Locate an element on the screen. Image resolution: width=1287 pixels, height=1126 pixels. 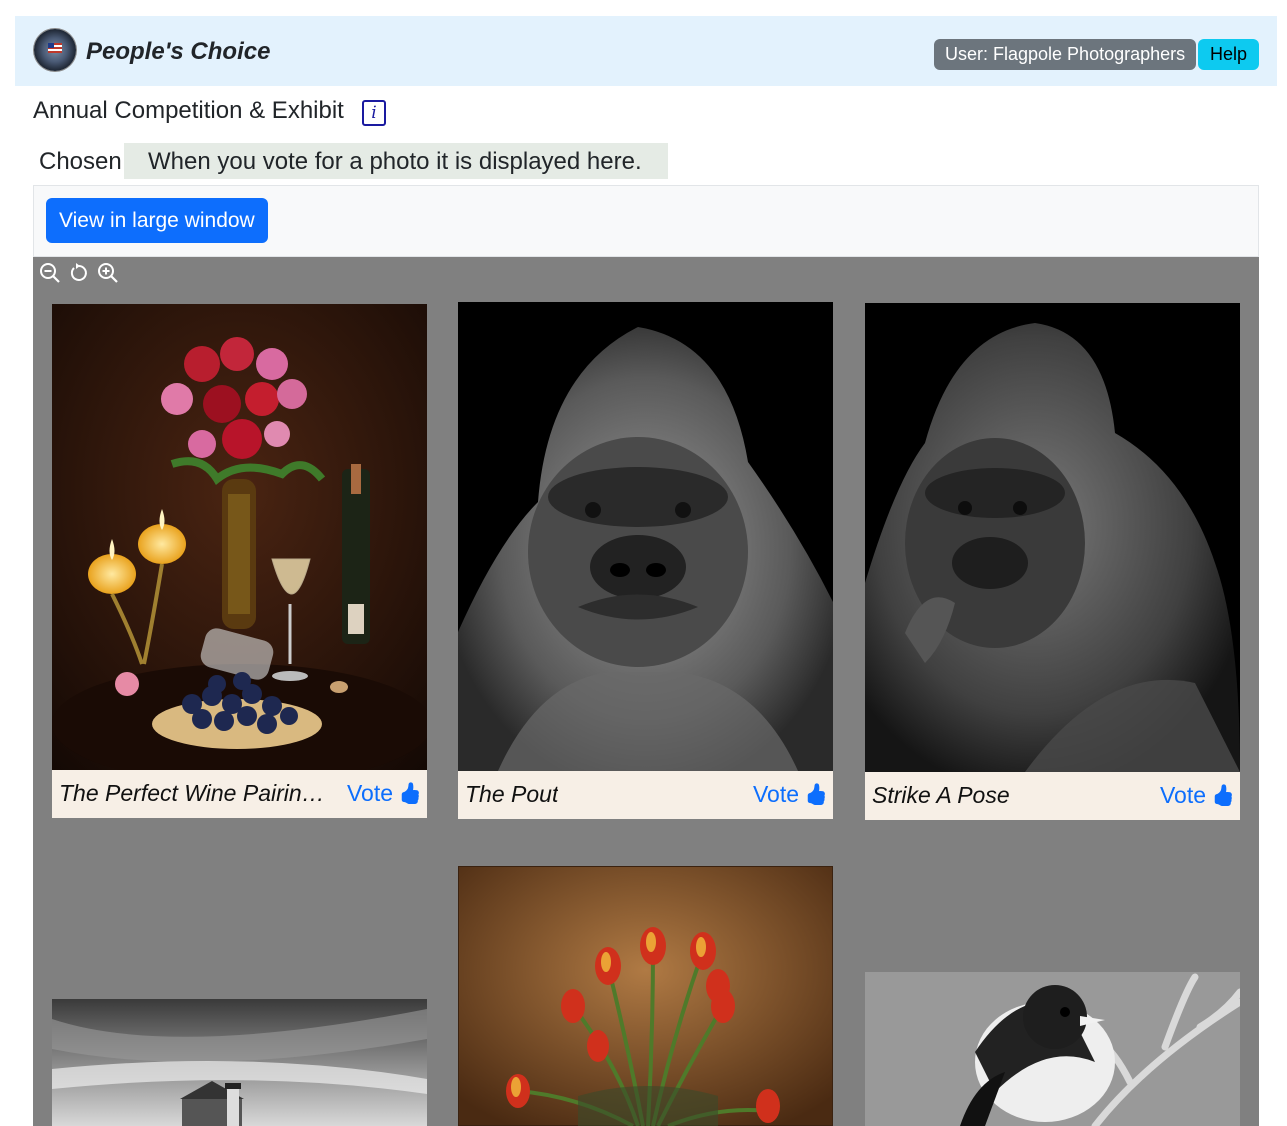
info-icon: i is located at coordinates (374, 113).